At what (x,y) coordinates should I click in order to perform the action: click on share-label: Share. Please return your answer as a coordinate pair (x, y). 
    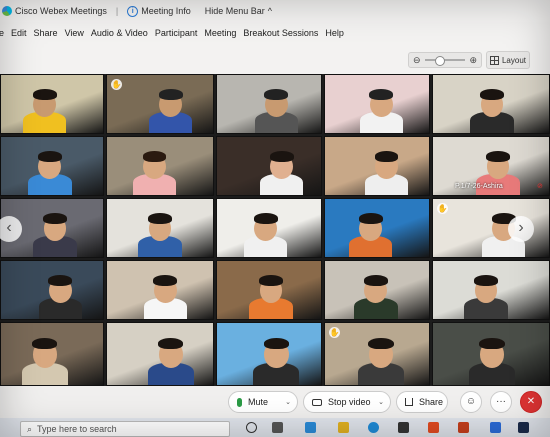
    Looking at the image, I should click on (431, 402).